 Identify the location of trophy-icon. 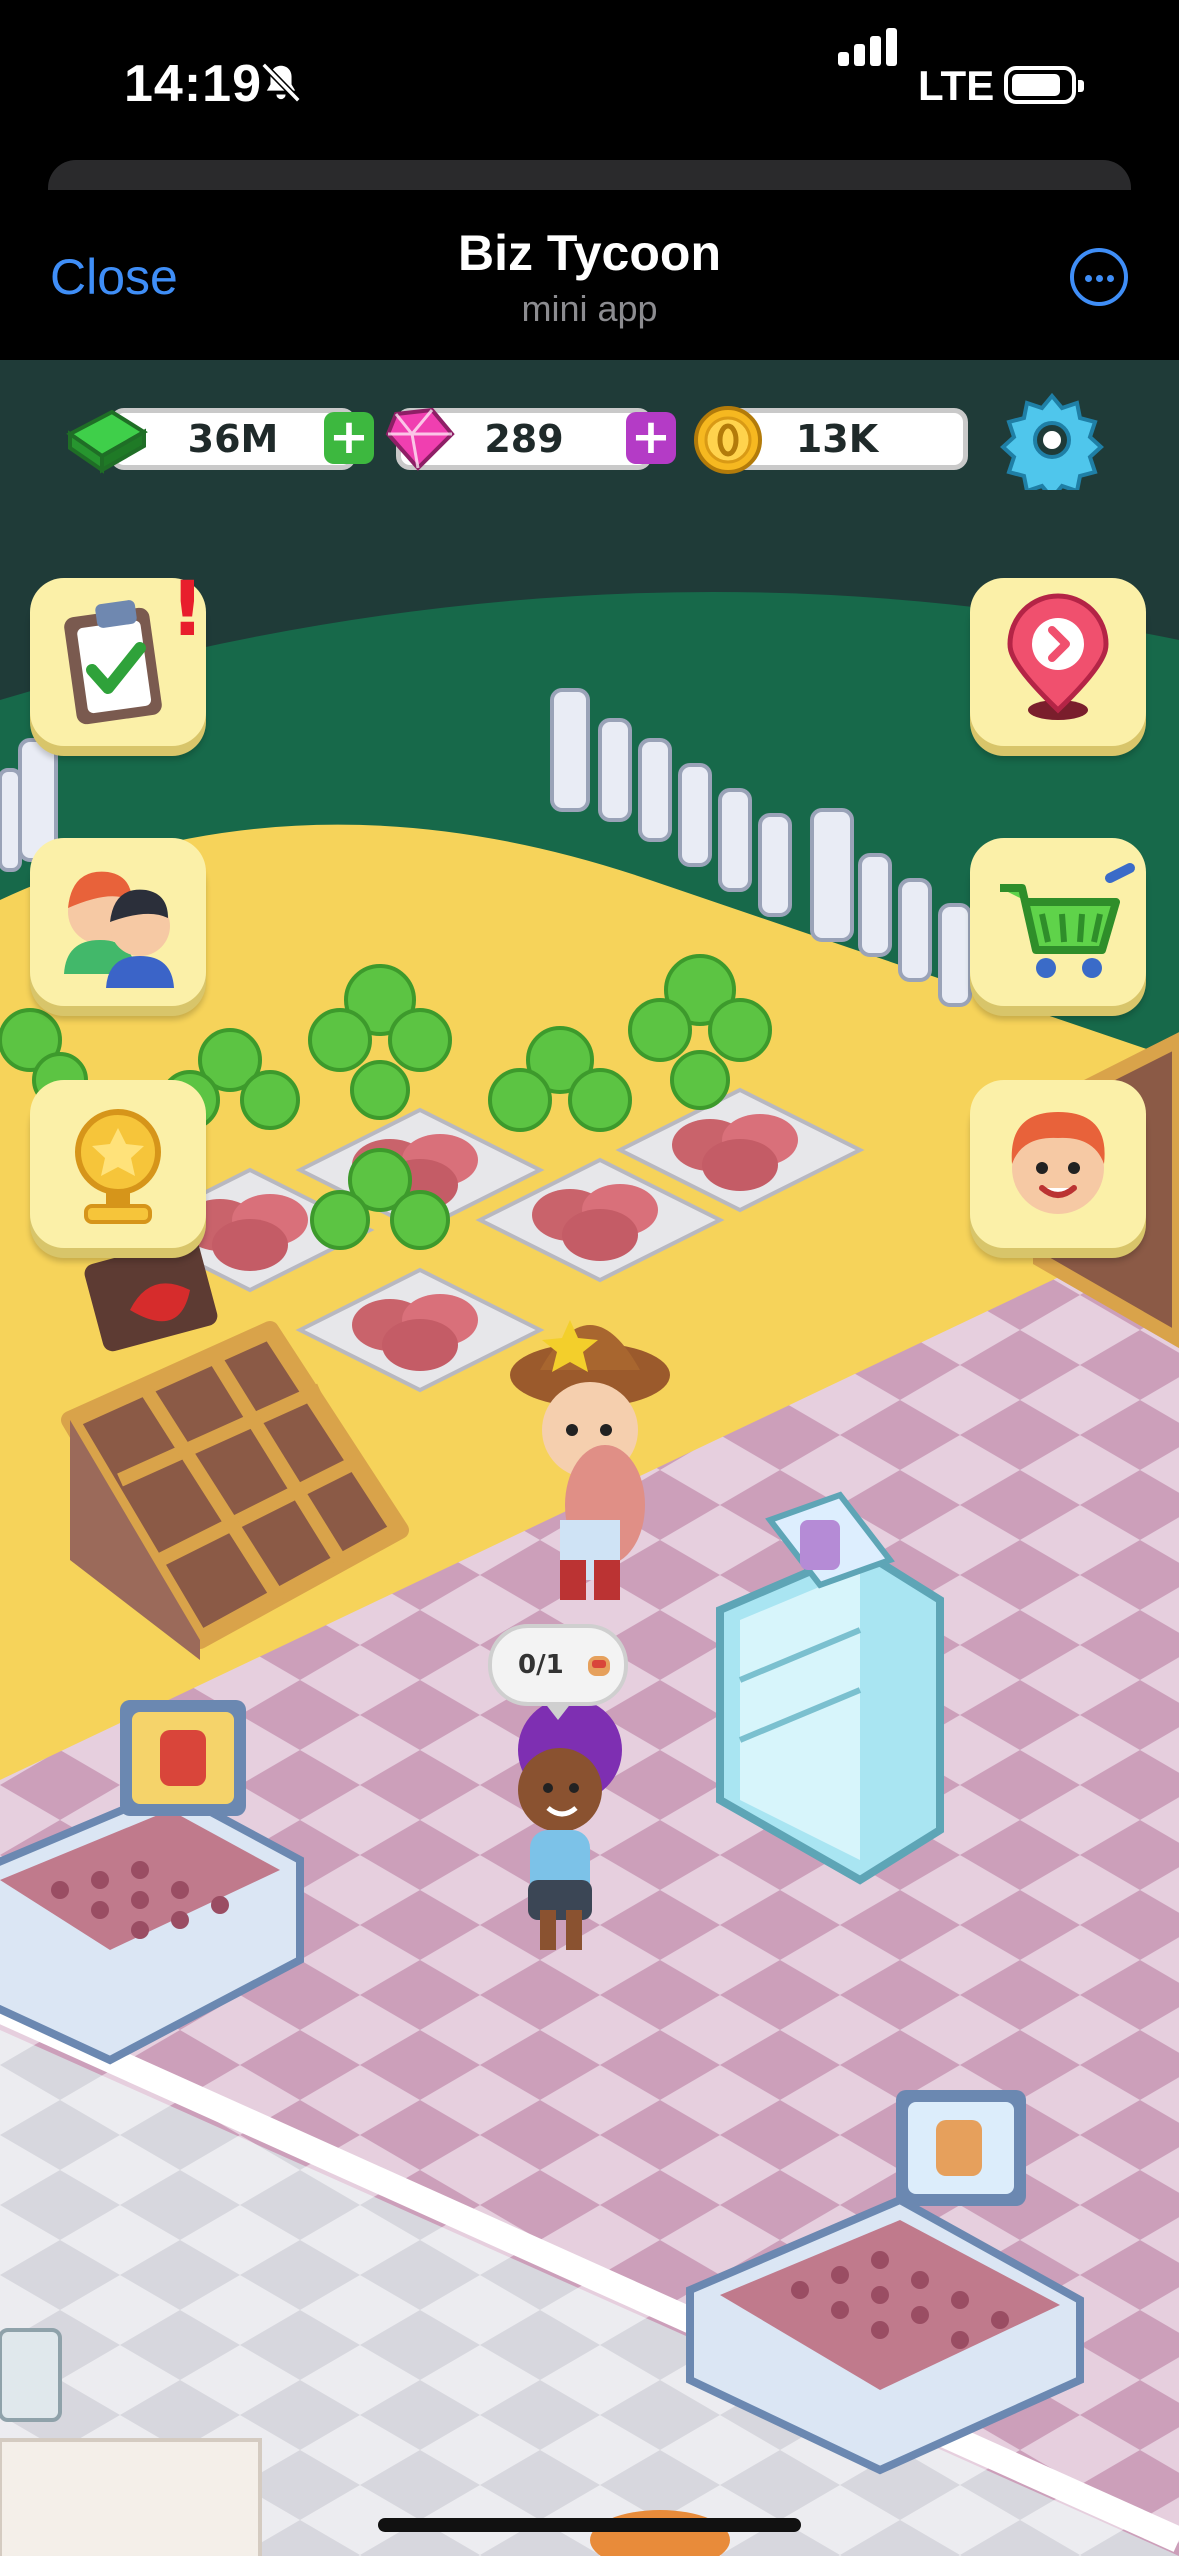
(118, 1166).